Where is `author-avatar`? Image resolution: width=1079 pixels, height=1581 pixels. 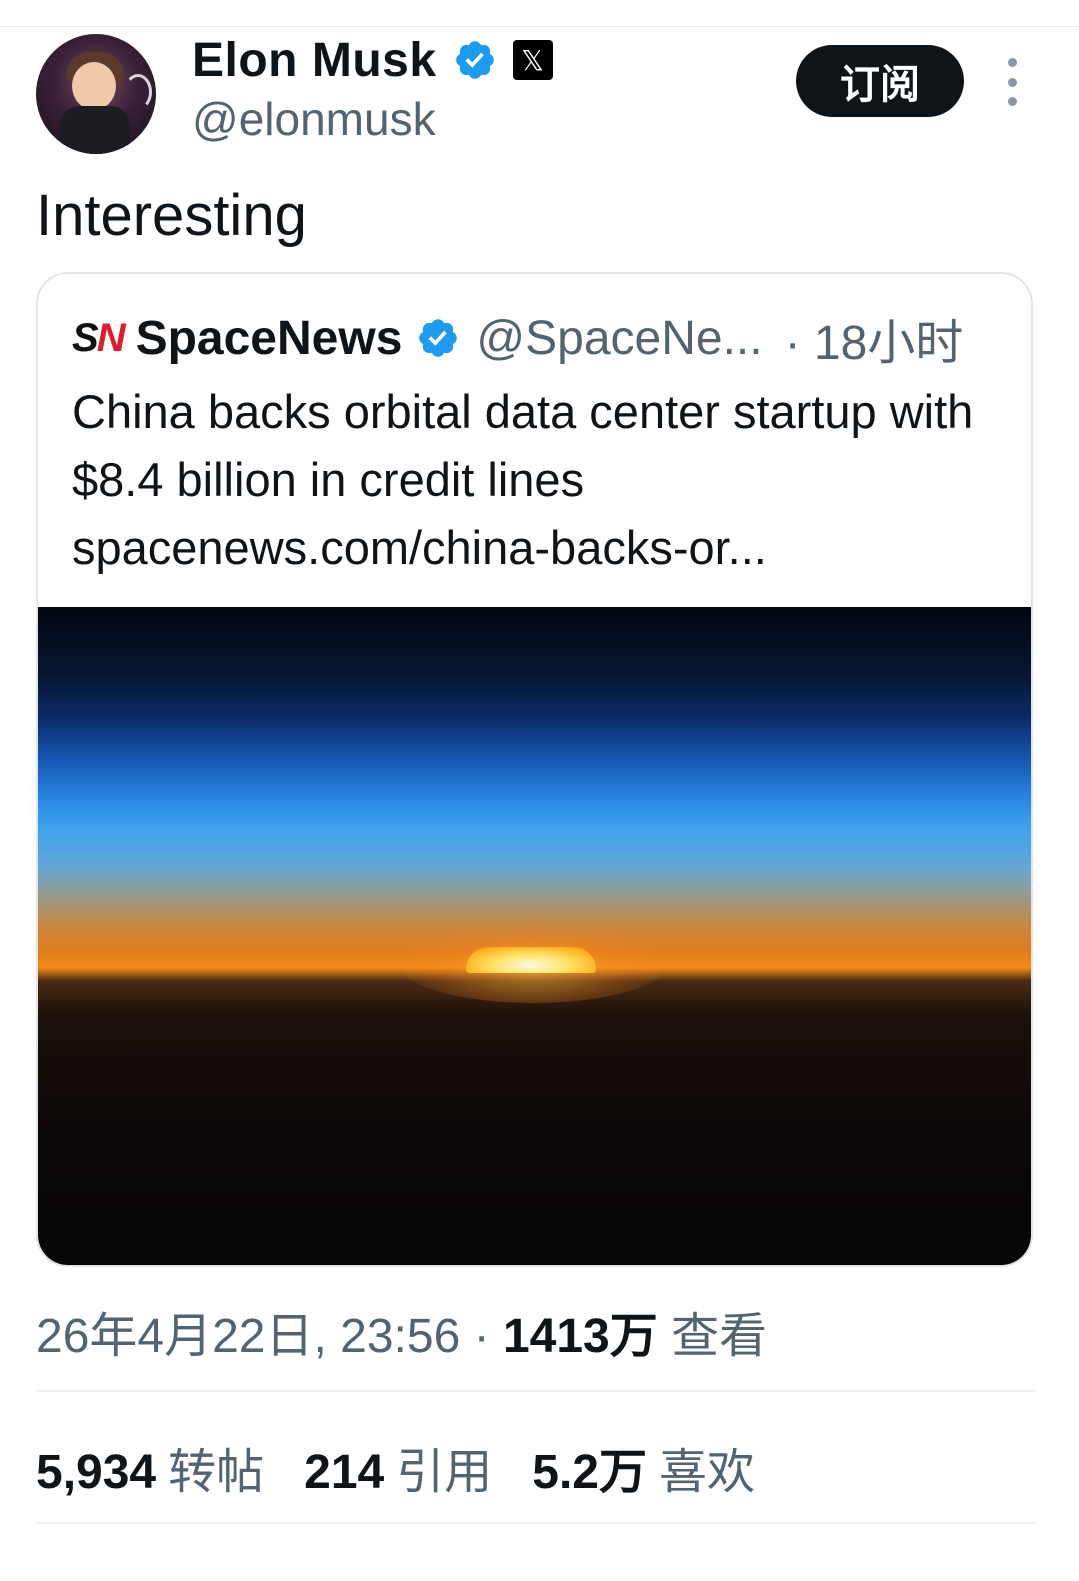
author-avatar is located at coordinates (96, 94).